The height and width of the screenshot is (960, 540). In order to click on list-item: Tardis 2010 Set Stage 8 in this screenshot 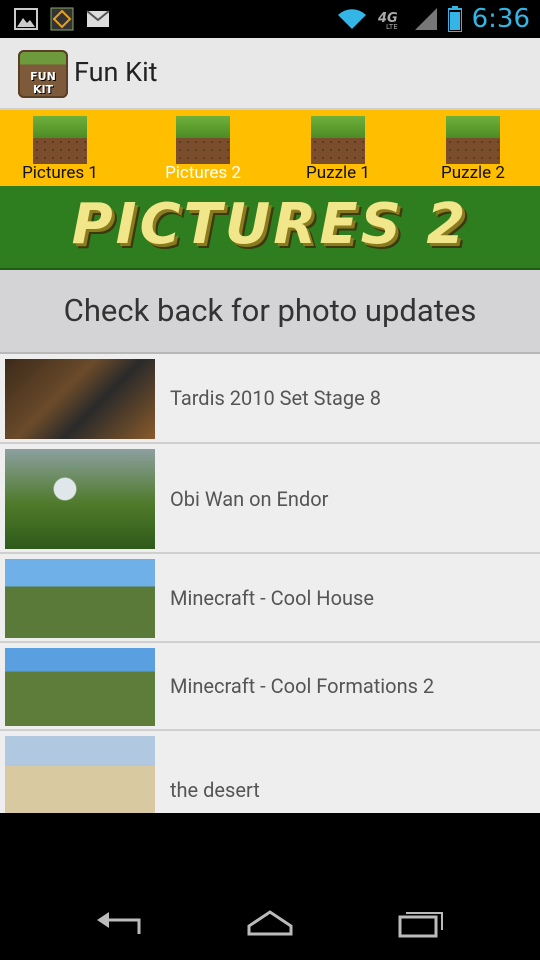, I will do `click(270, 399)`.